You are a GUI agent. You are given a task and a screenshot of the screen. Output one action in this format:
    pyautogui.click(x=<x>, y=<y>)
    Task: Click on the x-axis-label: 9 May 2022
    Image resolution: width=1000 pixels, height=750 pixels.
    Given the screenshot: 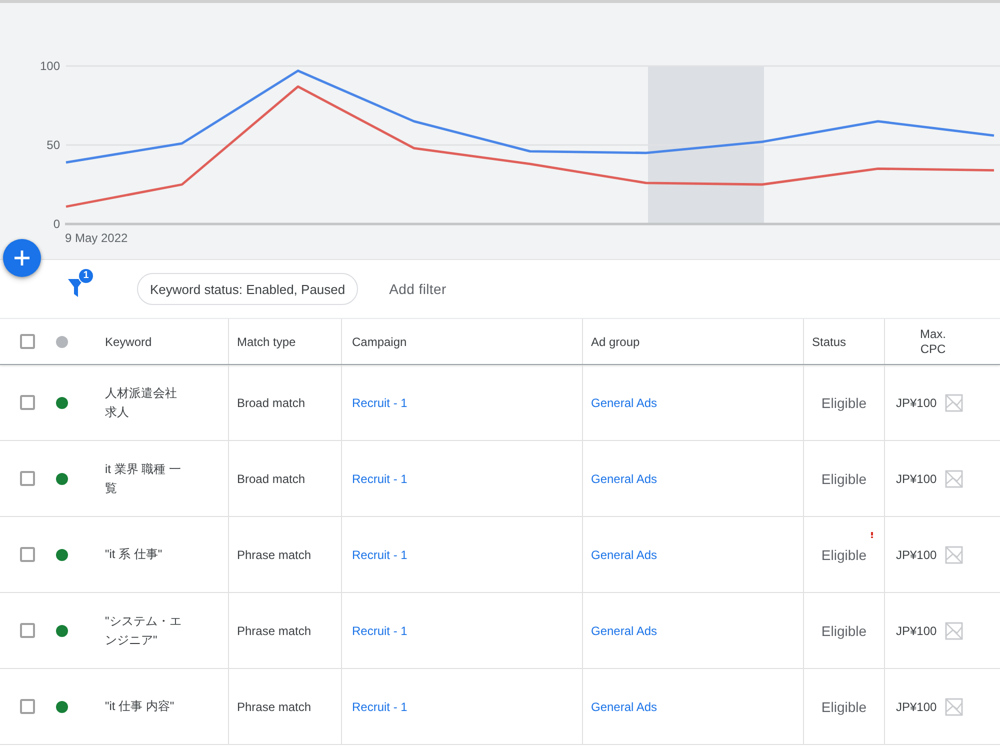 What is the action you would take?
    pyautogui.click(x=96, y=238)
    